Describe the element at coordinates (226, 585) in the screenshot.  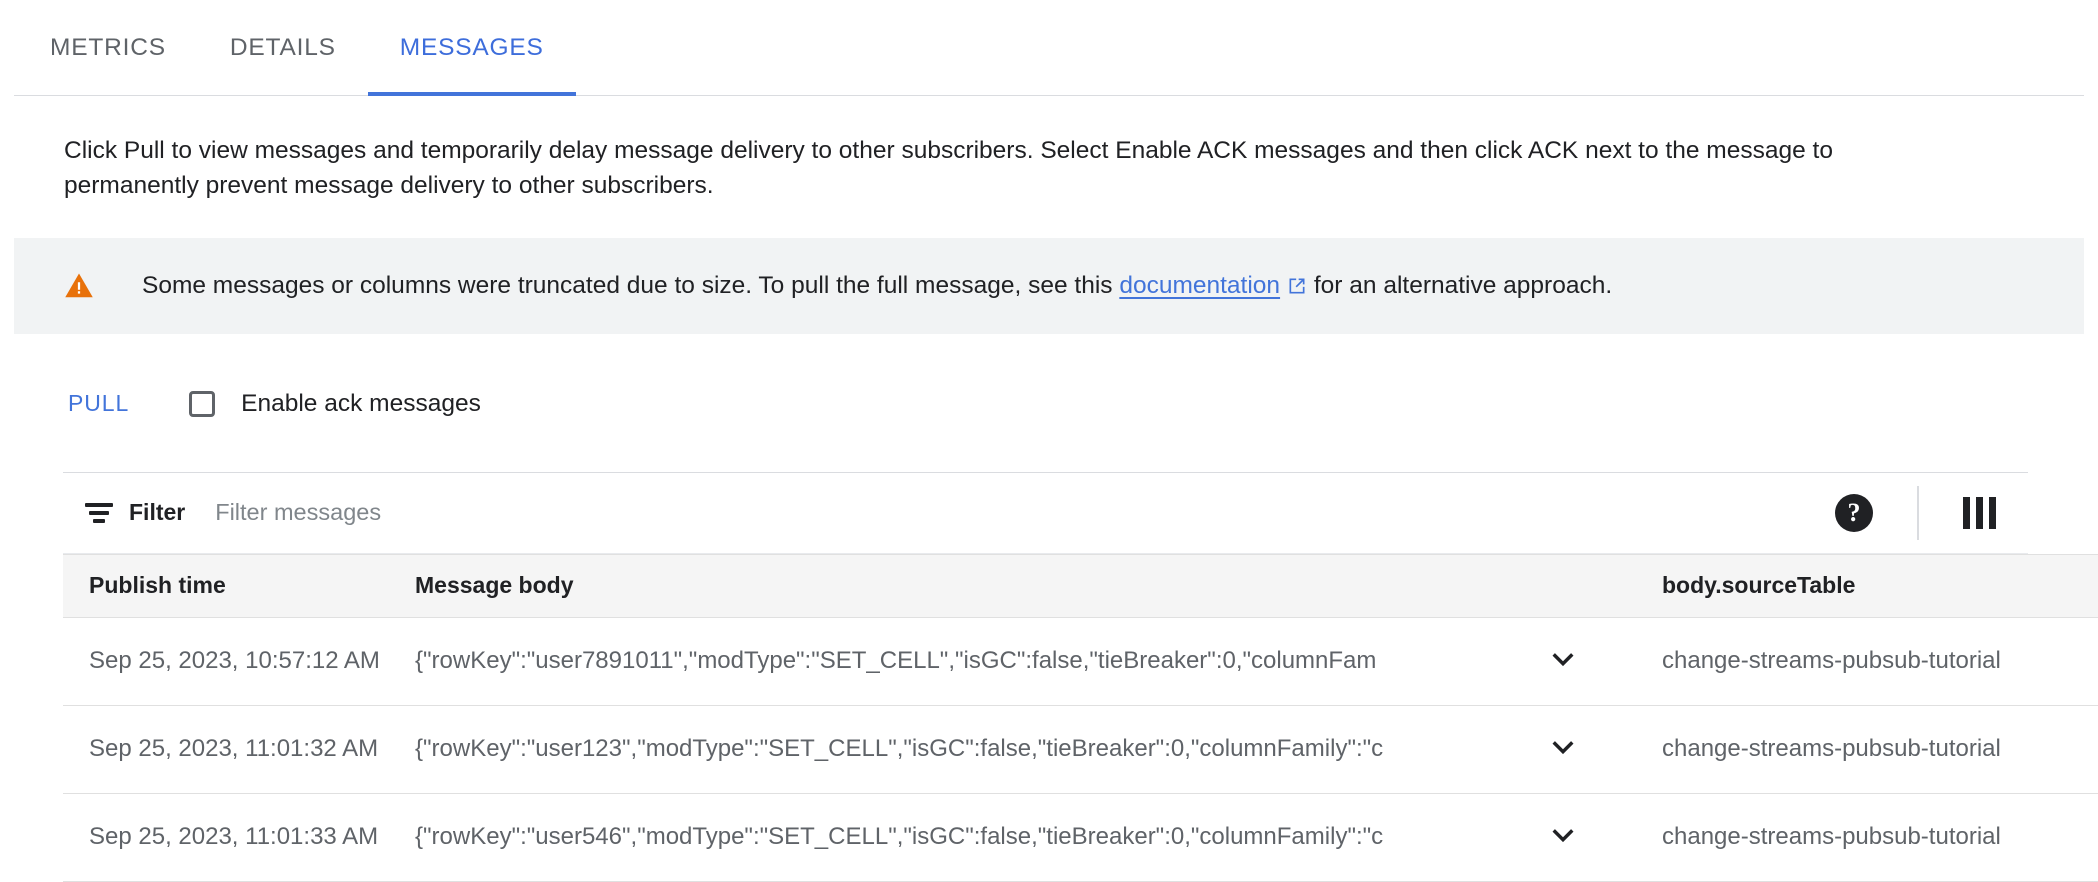
I see `column-header-publish-time: Publish time` at that location.